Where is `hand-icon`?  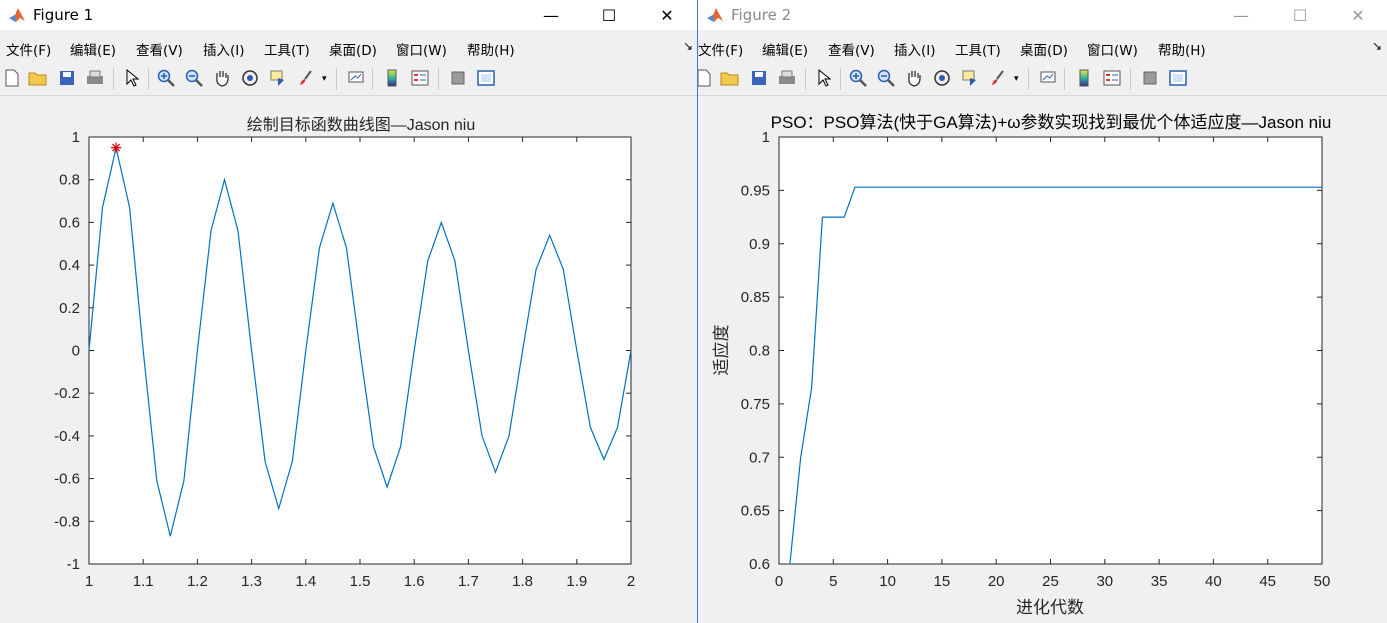 hand-icon is located at coordinates (222, 79).